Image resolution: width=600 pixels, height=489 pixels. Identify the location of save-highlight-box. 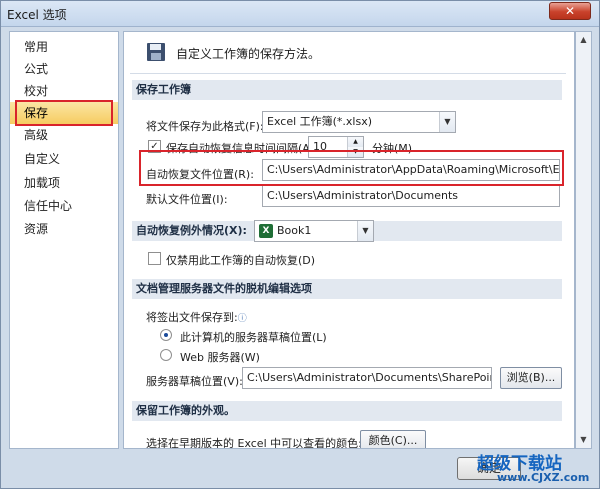
(64, 113).